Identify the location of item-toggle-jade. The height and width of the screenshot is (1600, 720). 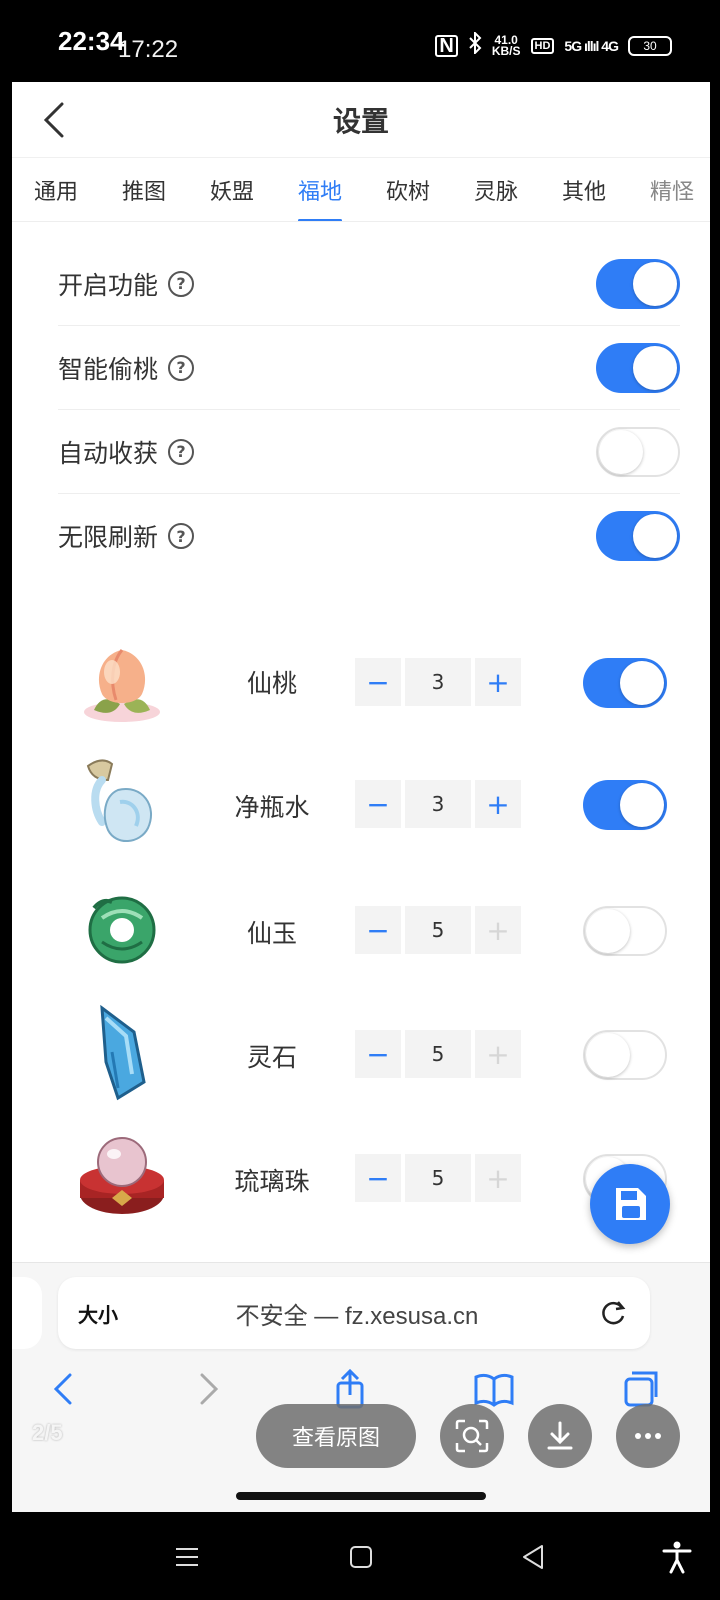
(625, 931).